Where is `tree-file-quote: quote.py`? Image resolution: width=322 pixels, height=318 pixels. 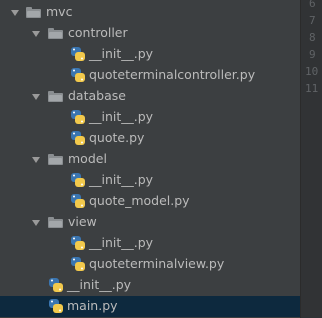
tree-file-quote: quote.py is located at coordinates (150, 138).